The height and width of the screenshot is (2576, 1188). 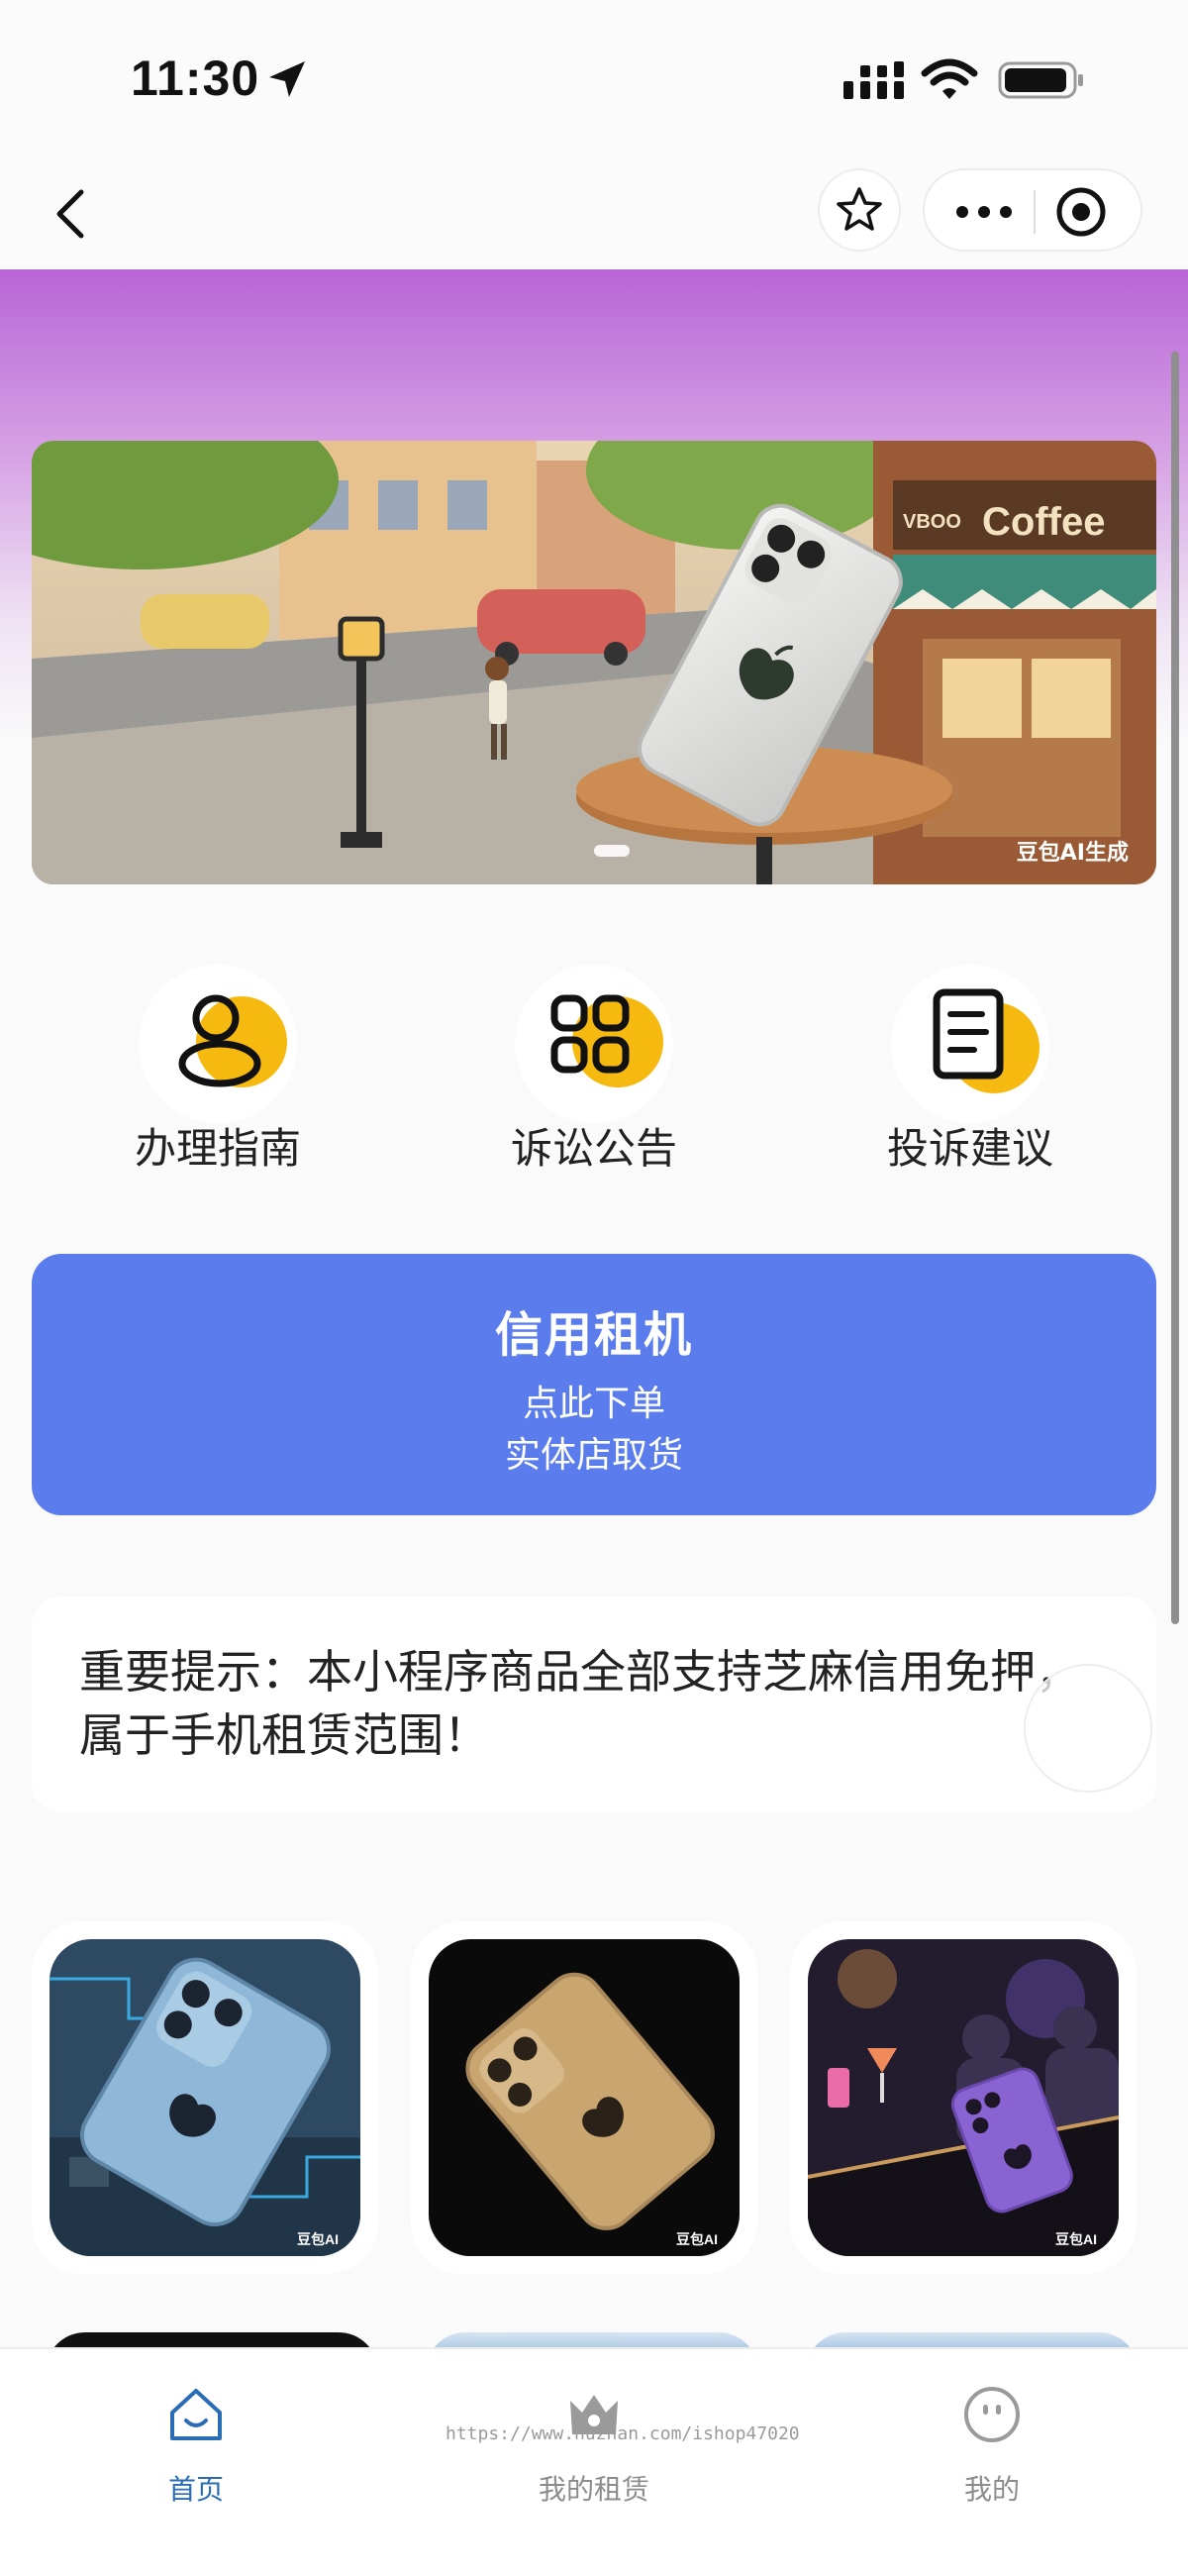 I want to click on tab-bar: 首页 我的租赁 我的, so click(x=594, y=2461).